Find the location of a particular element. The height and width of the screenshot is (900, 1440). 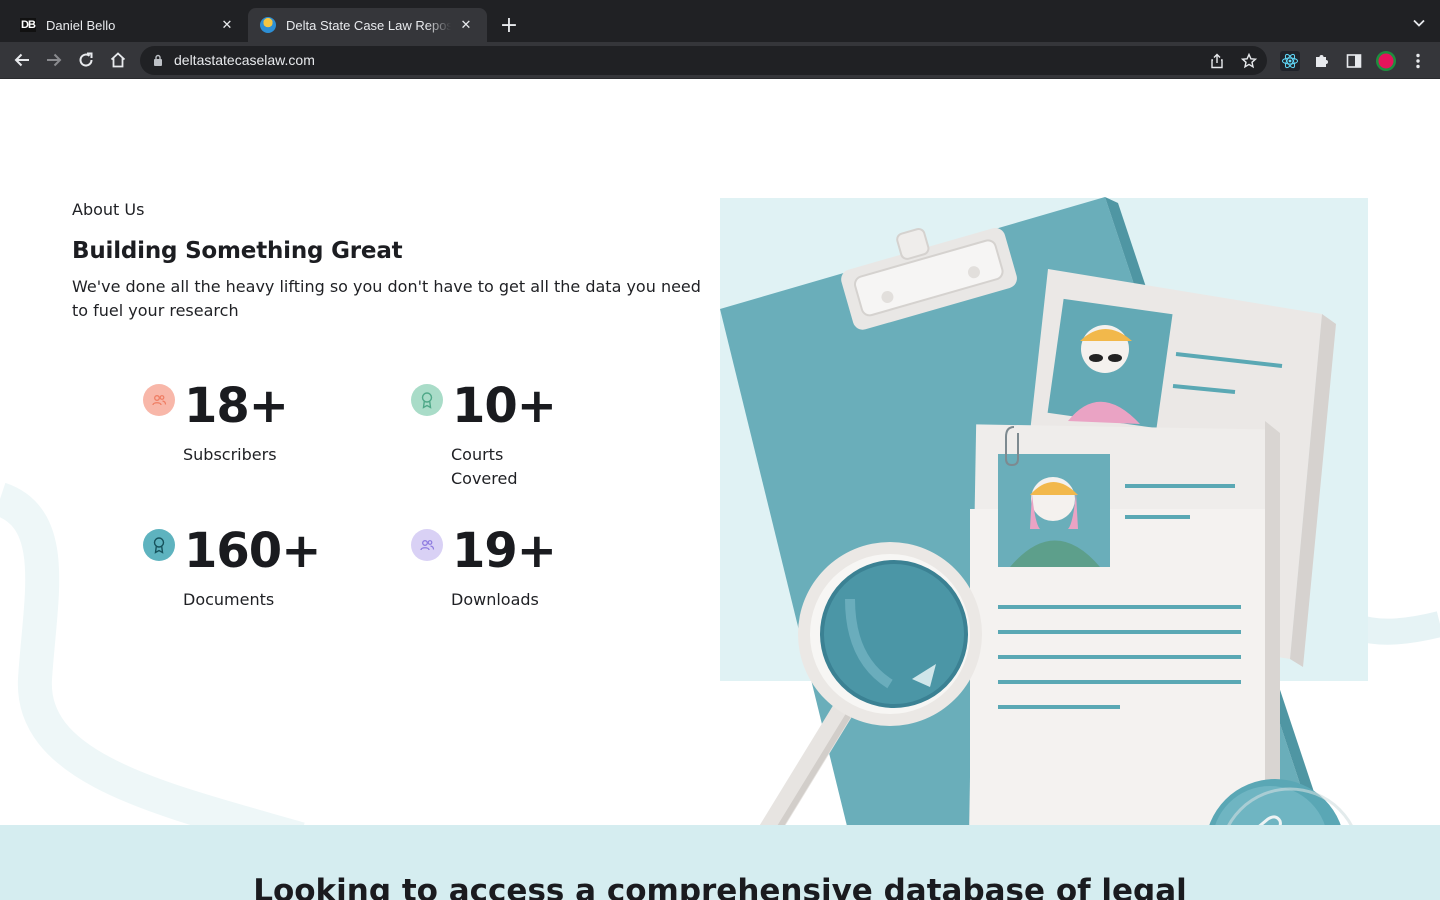

db-favicon-icon: DB is located at coordinates (28, 25).